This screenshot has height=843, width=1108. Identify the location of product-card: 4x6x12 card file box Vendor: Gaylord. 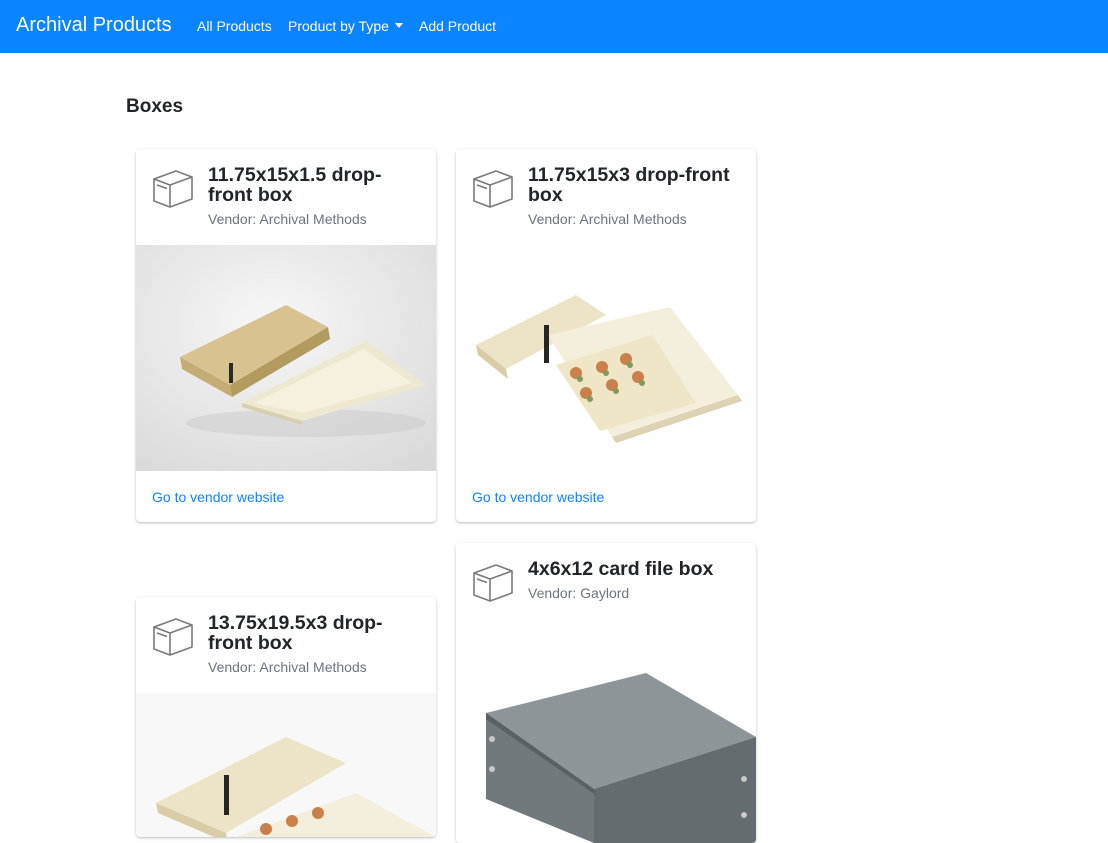
(606, 693).